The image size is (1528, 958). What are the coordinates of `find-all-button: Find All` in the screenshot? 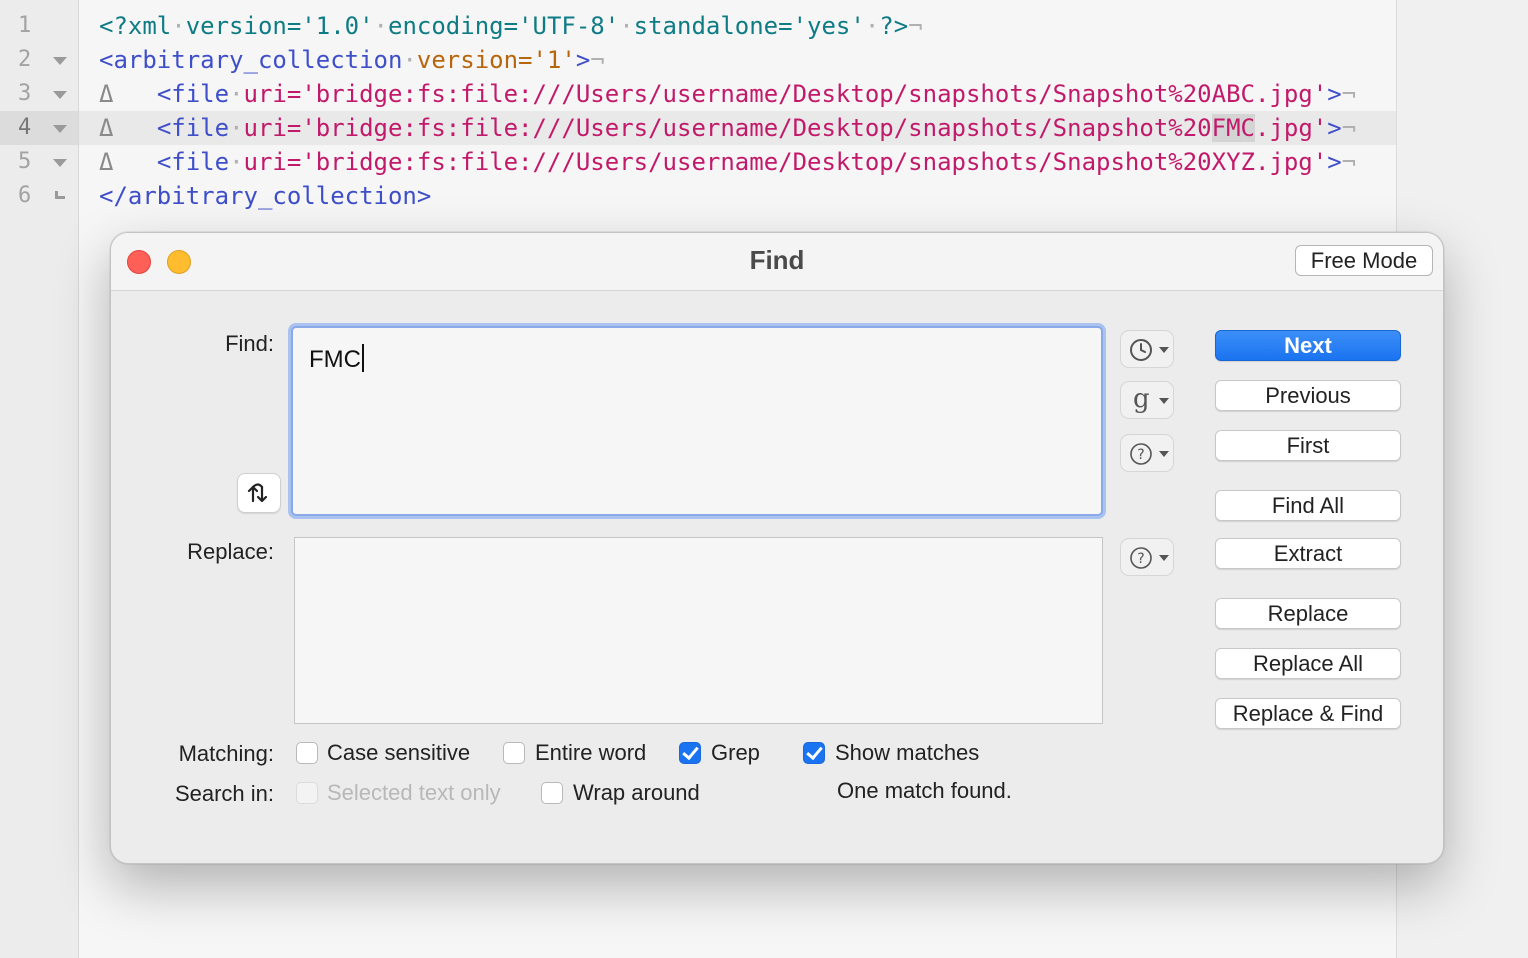 It's located at (1308, 505).